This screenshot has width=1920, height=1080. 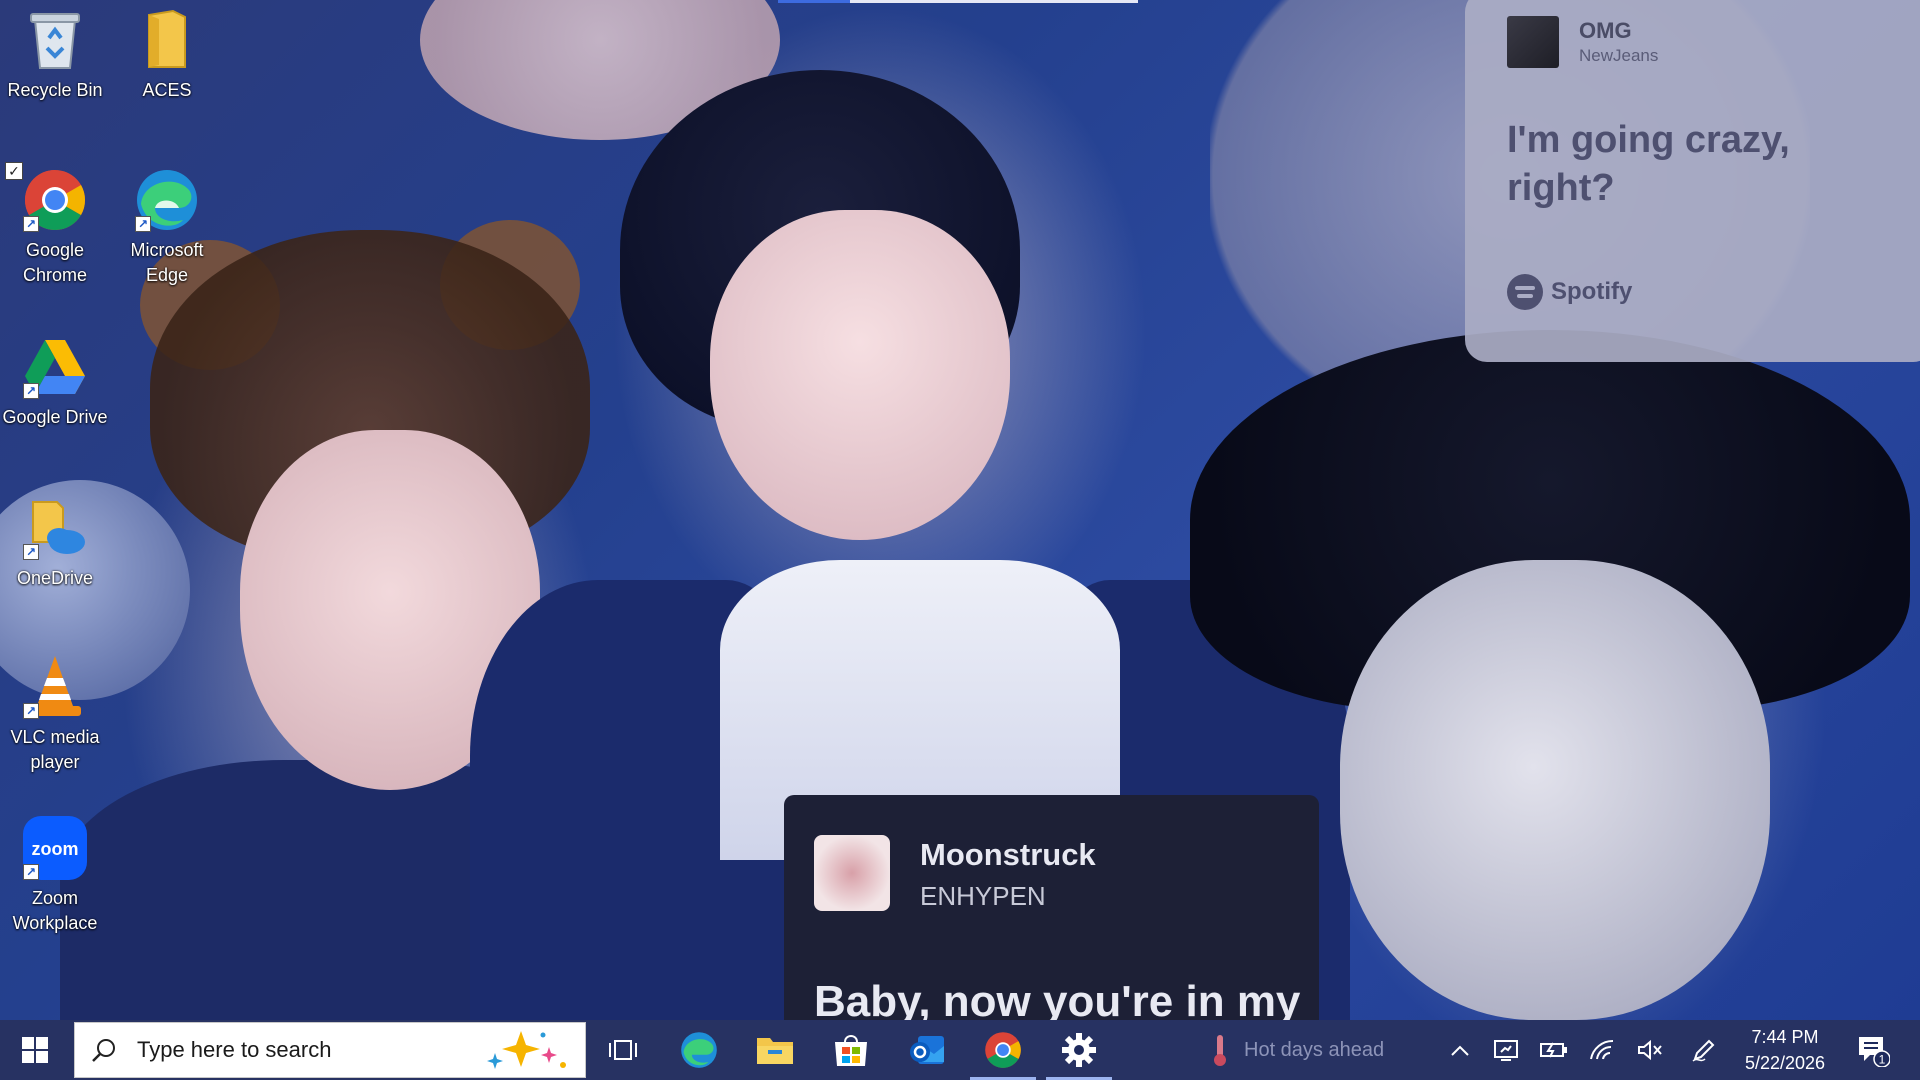 What do you see at coordinates (958, 1) in the screenshot?
I see `wallpaper-progress-track` at bounding box center [958, 1].